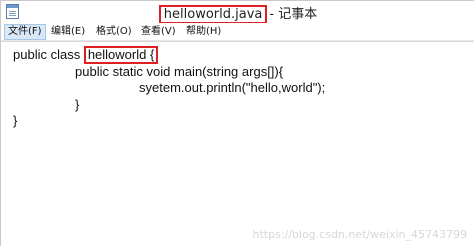 This screenshot has width=474, height=246. I want to click on menu-bar: 文件(F) 编辑(E) 格式(O) 查看(V) 帮助(H), so click(237, 32).